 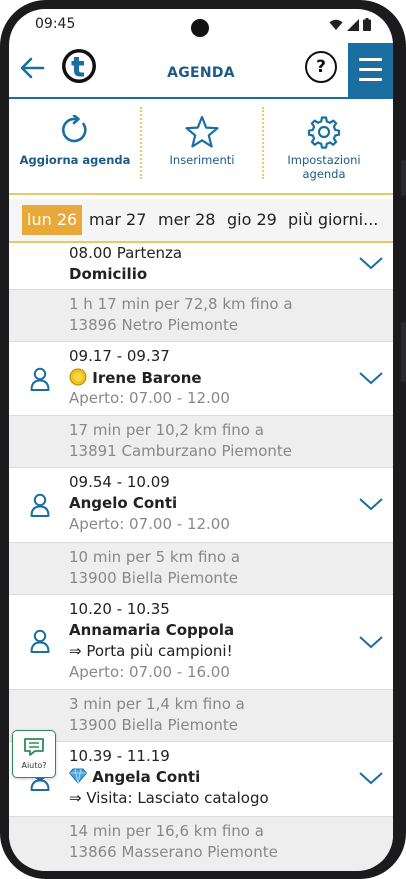 What do you see at coordinates (108, 274) in the screenshot?
I see `start-place: Domicilio` at bounding box center [108, 274].